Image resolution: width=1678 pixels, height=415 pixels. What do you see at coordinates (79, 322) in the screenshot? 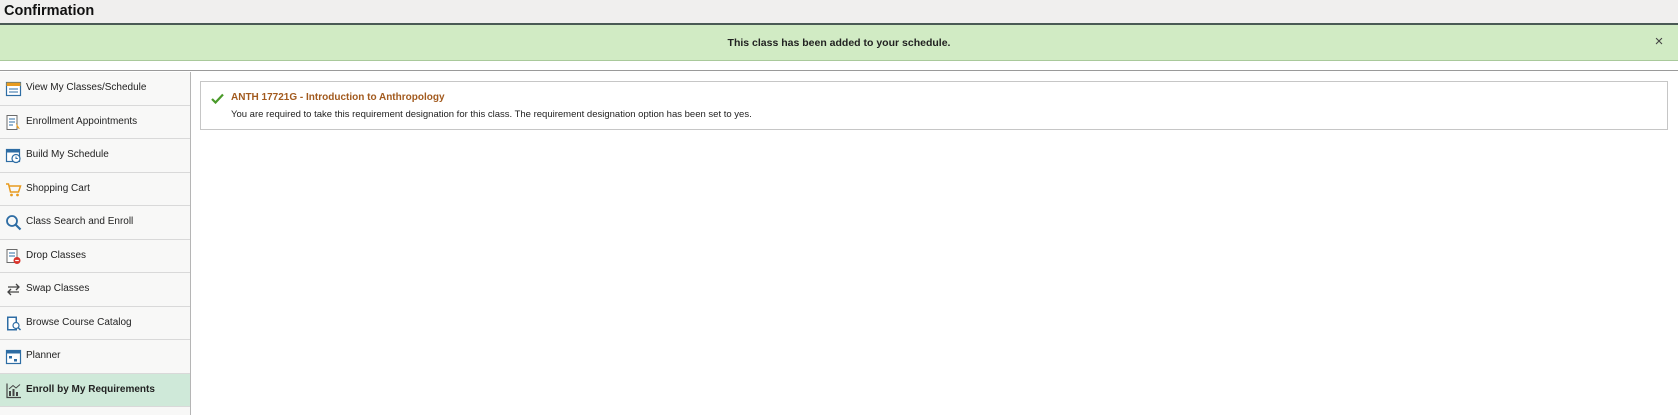
I see `sidebar-item-label: Browse Course Catalog` at bounding box center [79, 322].